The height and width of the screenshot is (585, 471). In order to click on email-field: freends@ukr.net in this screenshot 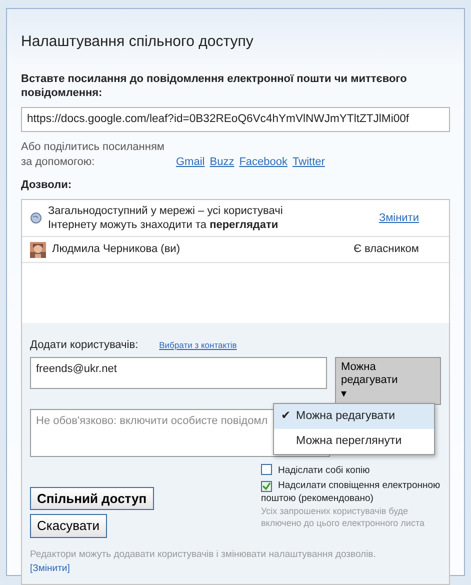, I will do `click(178, 373)`.